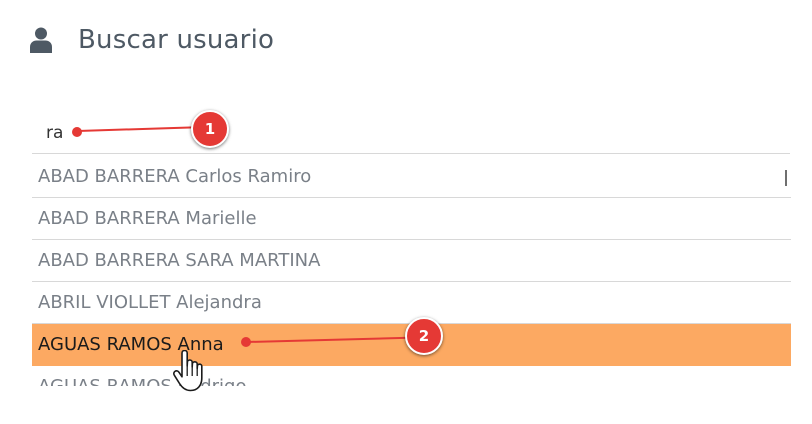  I want to click on page-header: Buscar usuario, so click(152, 40).